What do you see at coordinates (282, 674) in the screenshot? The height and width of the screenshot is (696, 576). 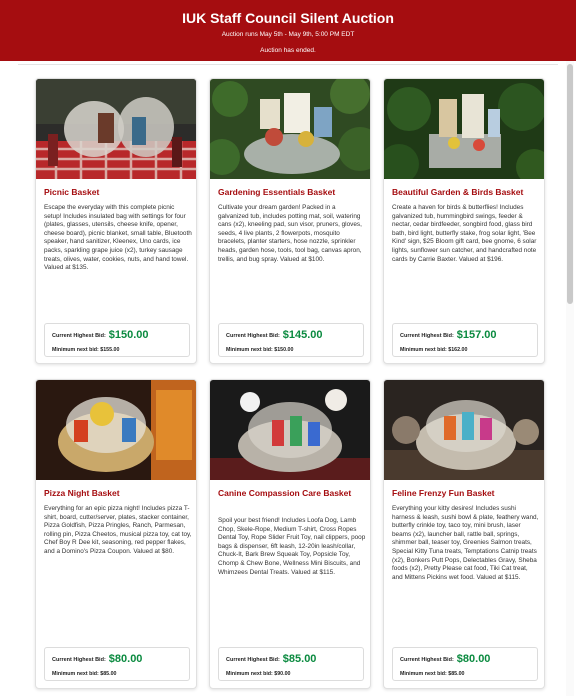 I see `min-next-bid-amount: $90.00` at bounding box center [282, 674].